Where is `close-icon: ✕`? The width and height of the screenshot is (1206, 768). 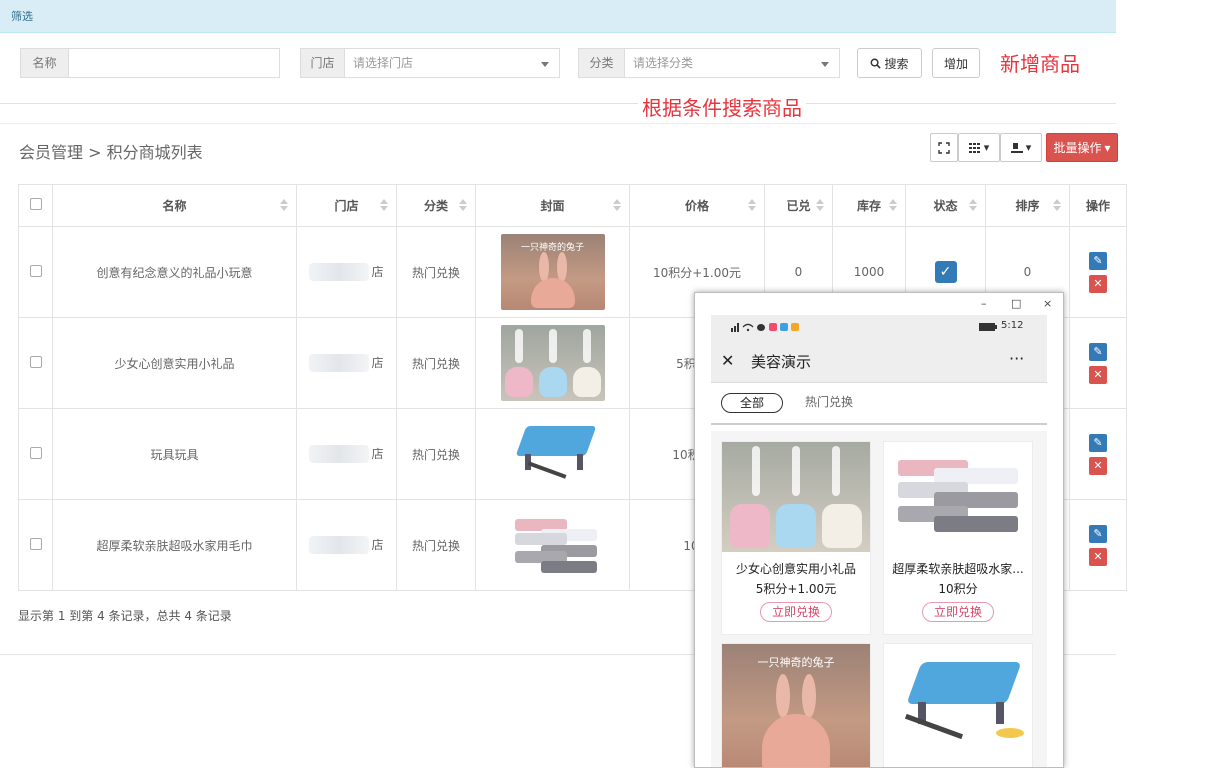 close-icon: ✕ is located at coordinates (727, 360).